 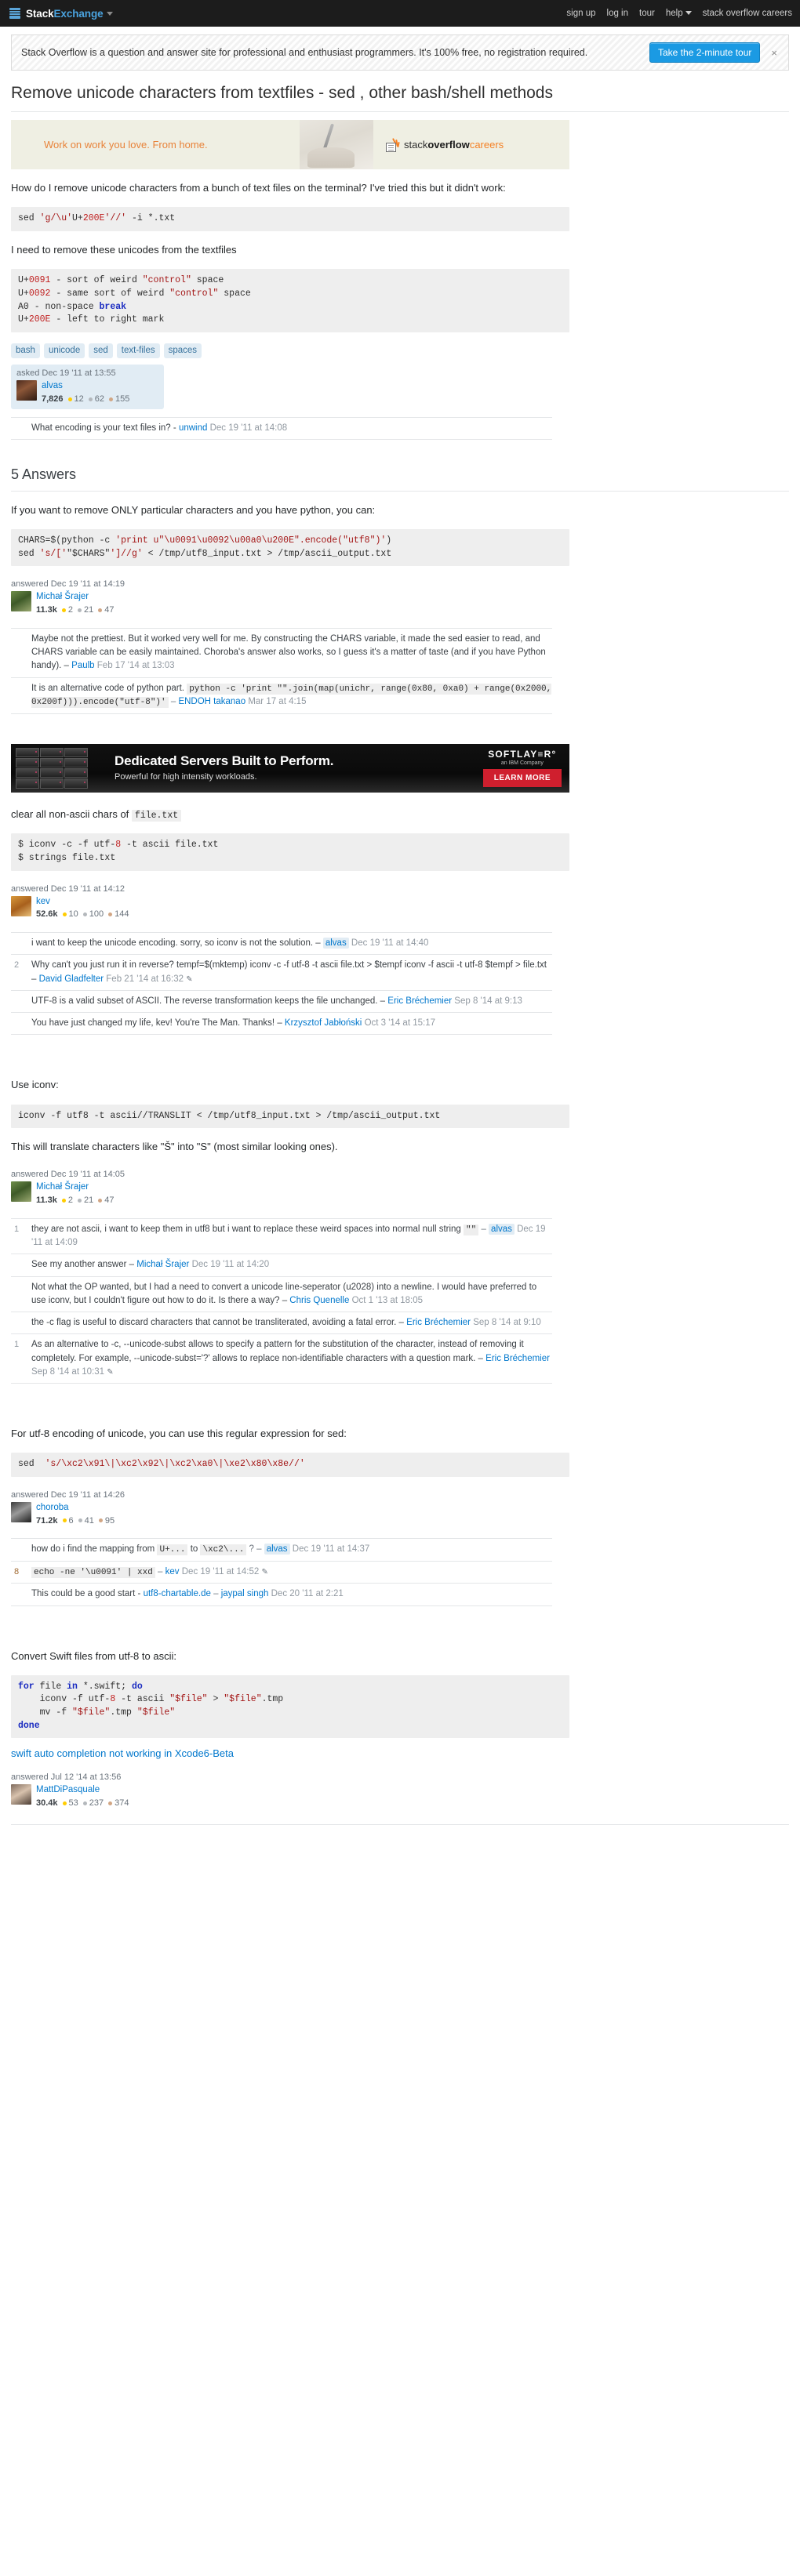 What do you see at coordinates (82, 903) in the screenshot?
I see `answer-owner-username: kev` at bounding box center [82, 903].